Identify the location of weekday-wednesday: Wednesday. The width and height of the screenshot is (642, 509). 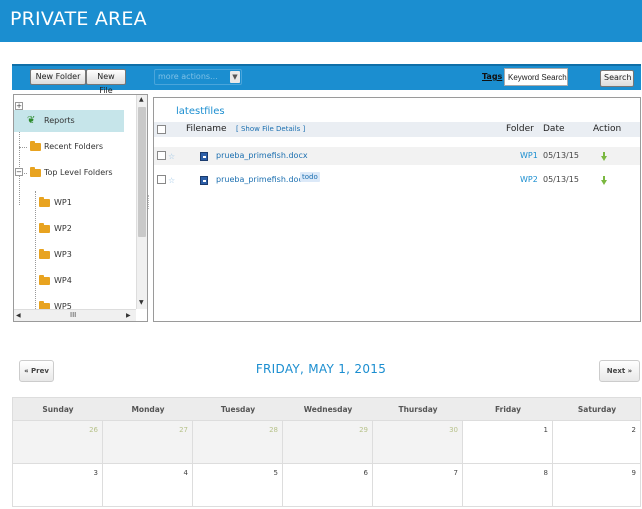
(328, 409).